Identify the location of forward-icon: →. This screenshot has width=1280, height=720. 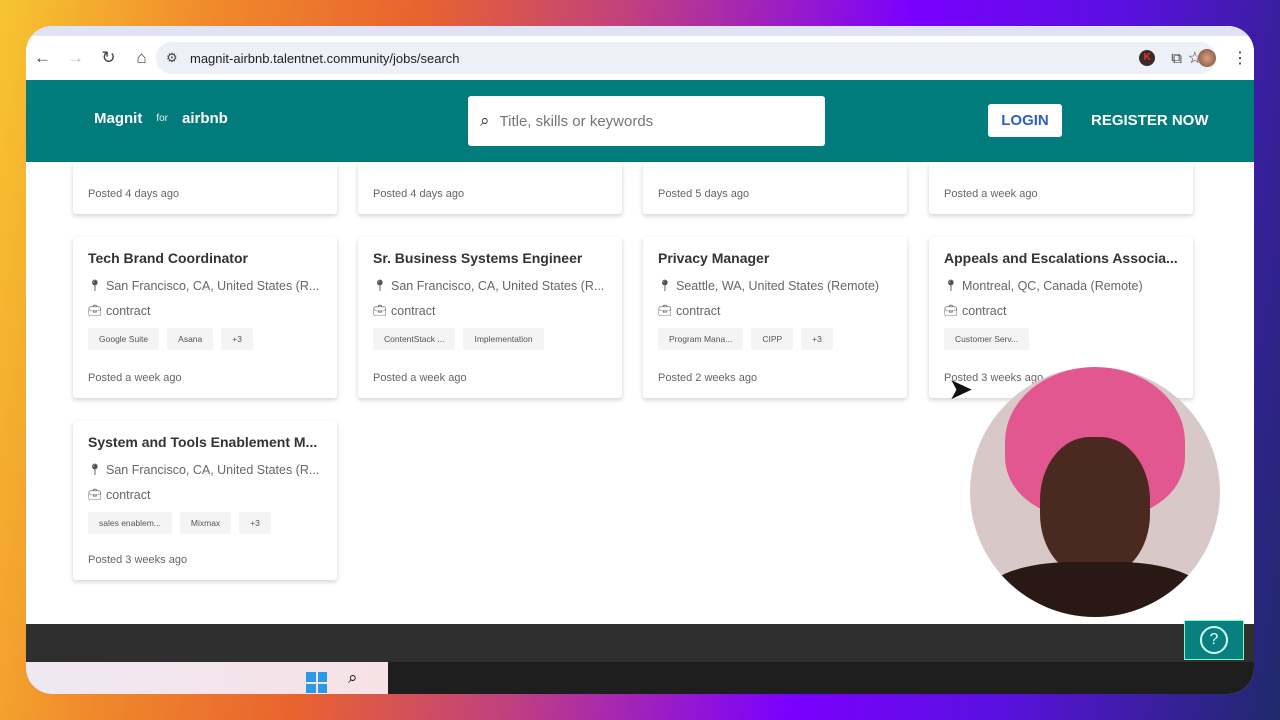
(75, 58).